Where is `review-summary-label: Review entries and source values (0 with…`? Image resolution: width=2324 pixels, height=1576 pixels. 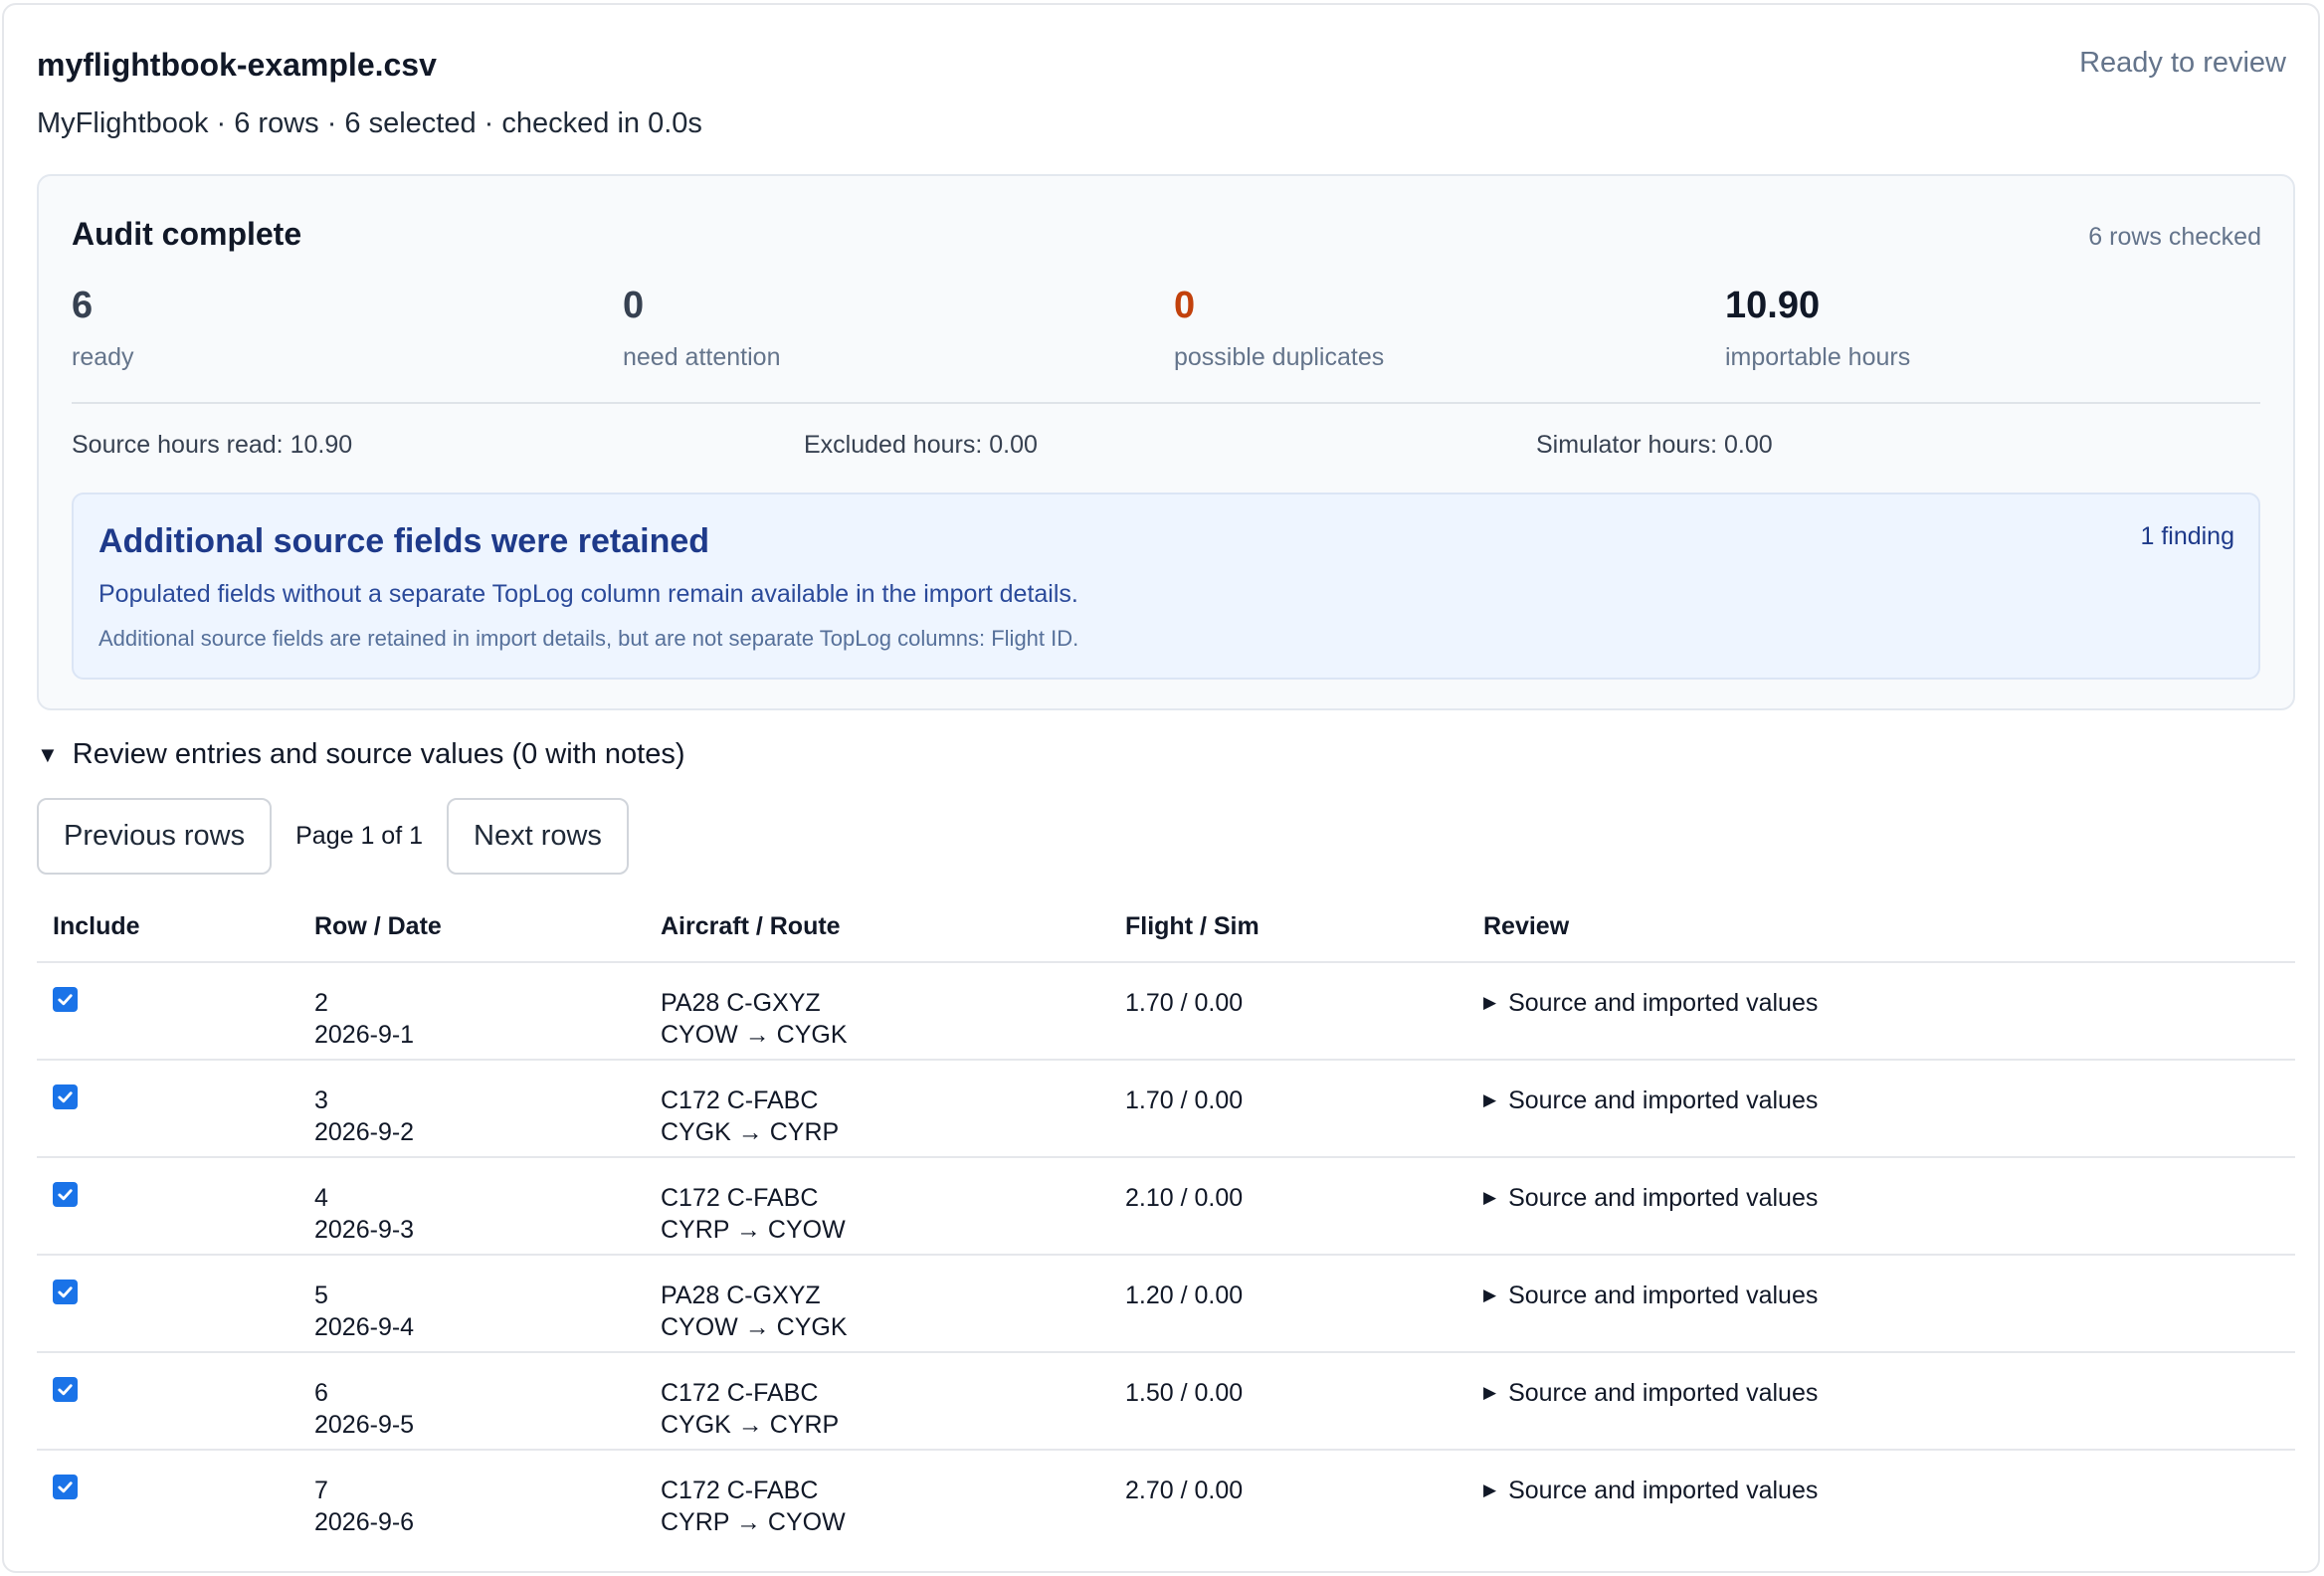
review-summary-label: Review entries and source values (0 with… is located at coordinates (378, 754).